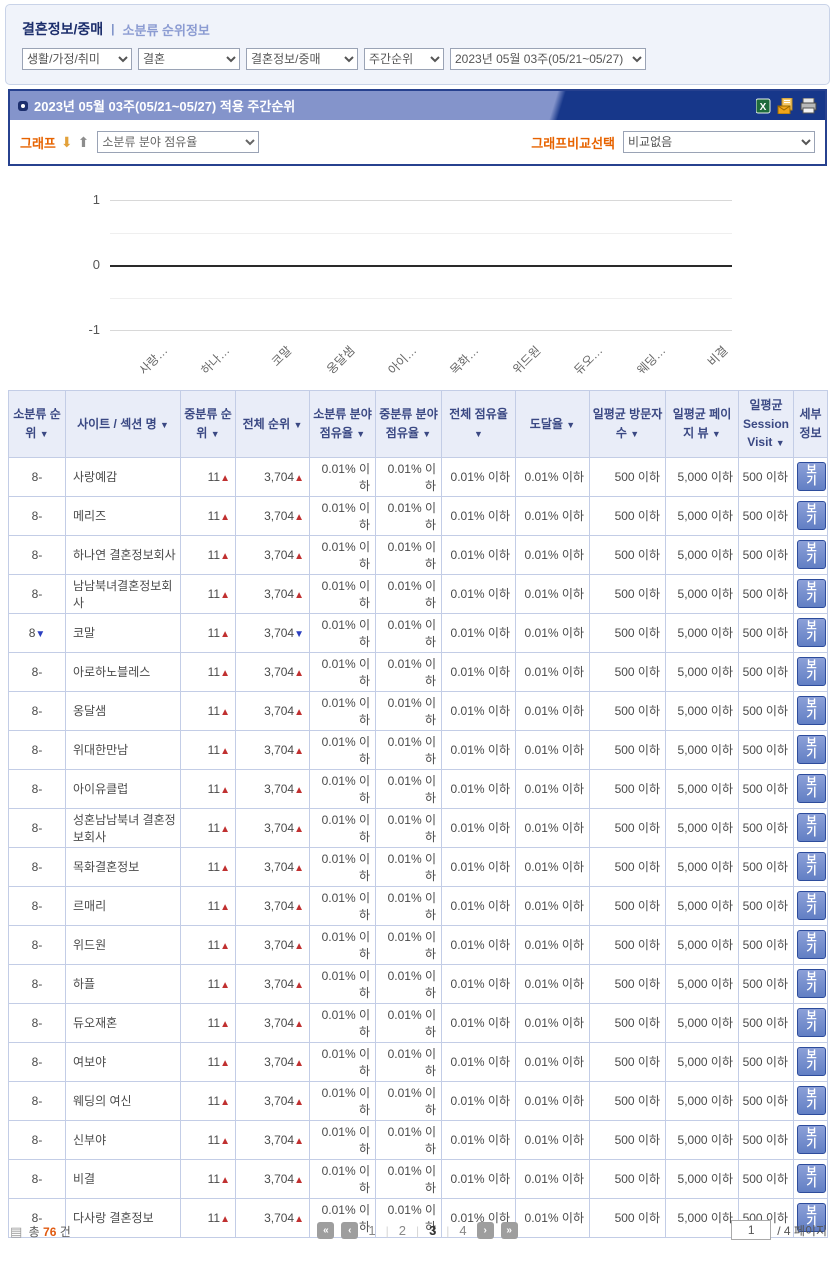  What do you see at coordinates (123, 424) in the screenshot?
I see `column-header-1: 사이트 / 섹션 명 ▼` at bounding box center [123, 424].